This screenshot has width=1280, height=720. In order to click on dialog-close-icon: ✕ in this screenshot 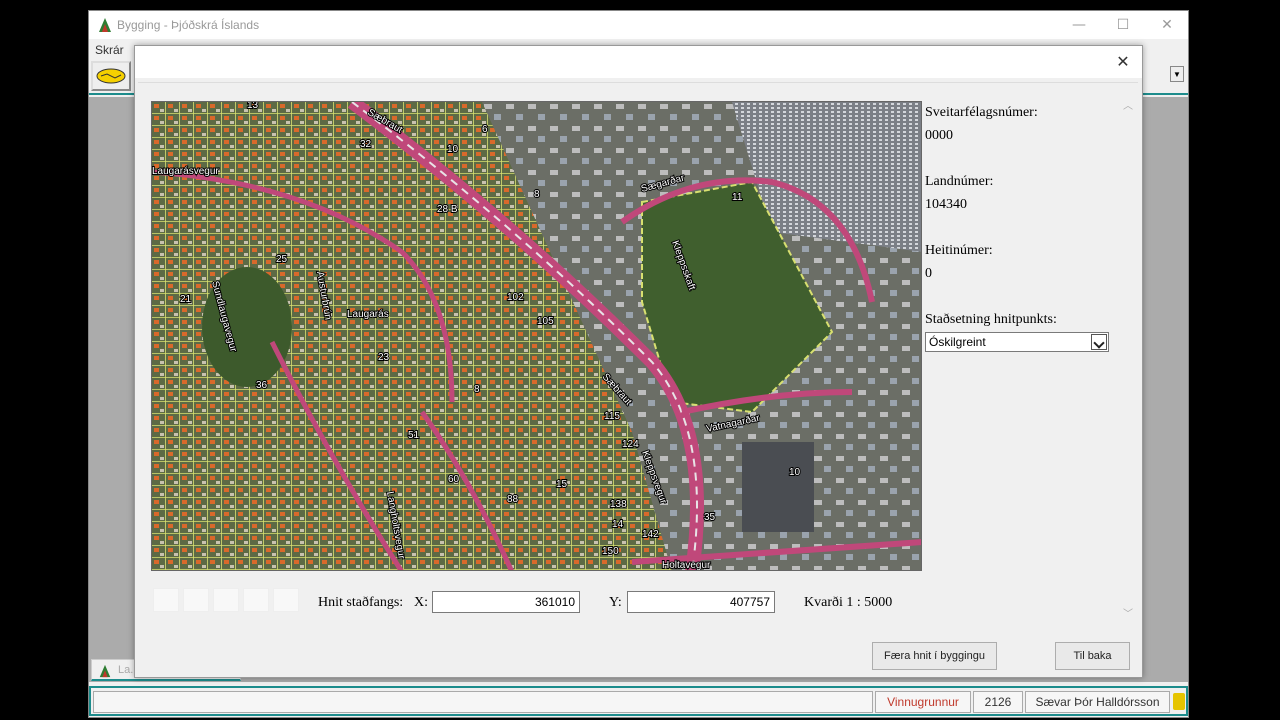, I will do `click(1123, 62)`.